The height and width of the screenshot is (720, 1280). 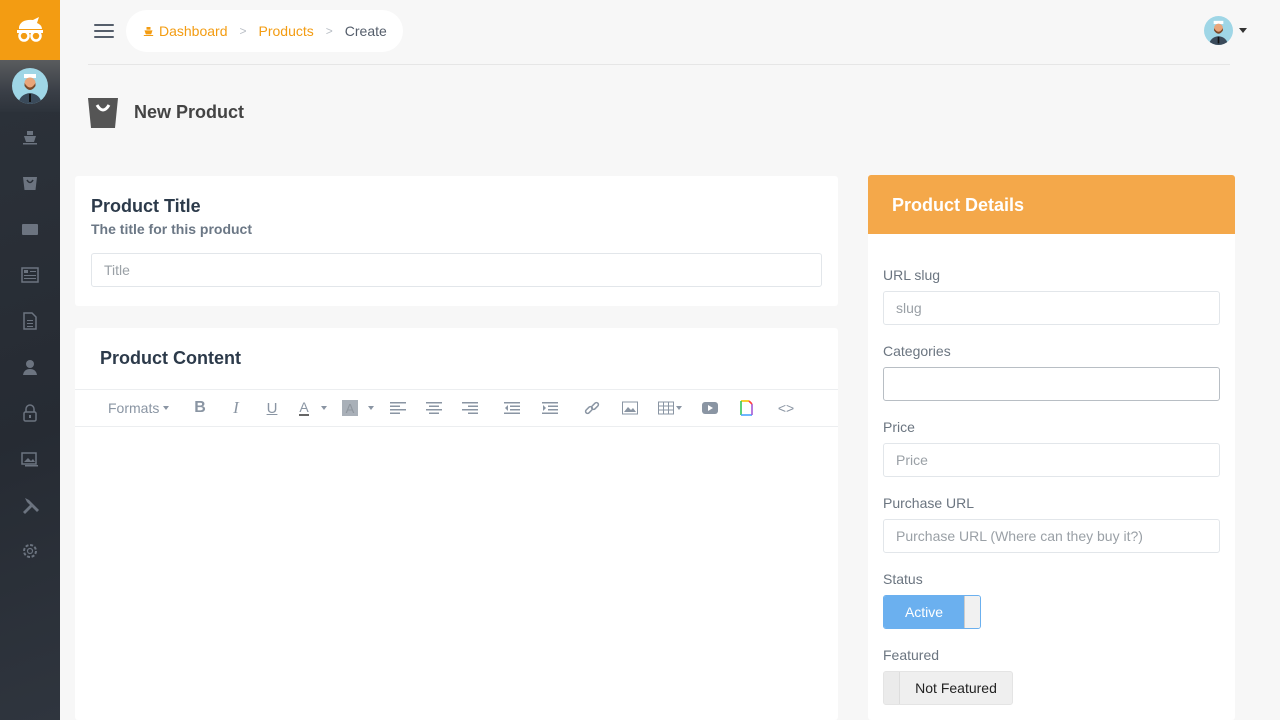 I want to click on italic-button: I, so click(x=236, y=408).